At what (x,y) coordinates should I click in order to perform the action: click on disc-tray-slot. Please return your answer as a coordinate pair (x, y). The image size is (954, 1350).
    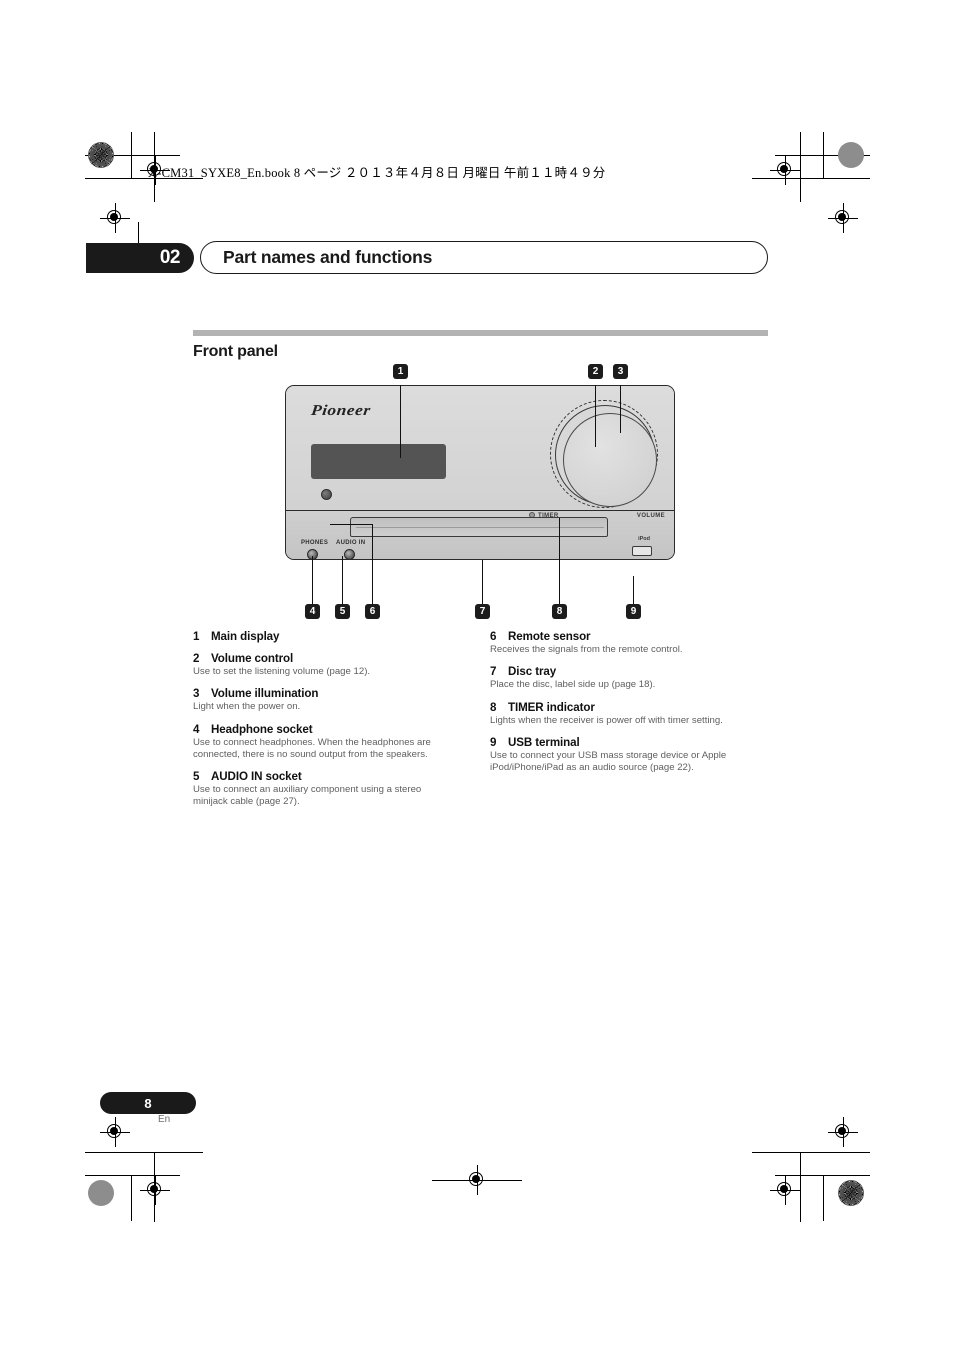
    Looking at the image, I should click on (479, 527).